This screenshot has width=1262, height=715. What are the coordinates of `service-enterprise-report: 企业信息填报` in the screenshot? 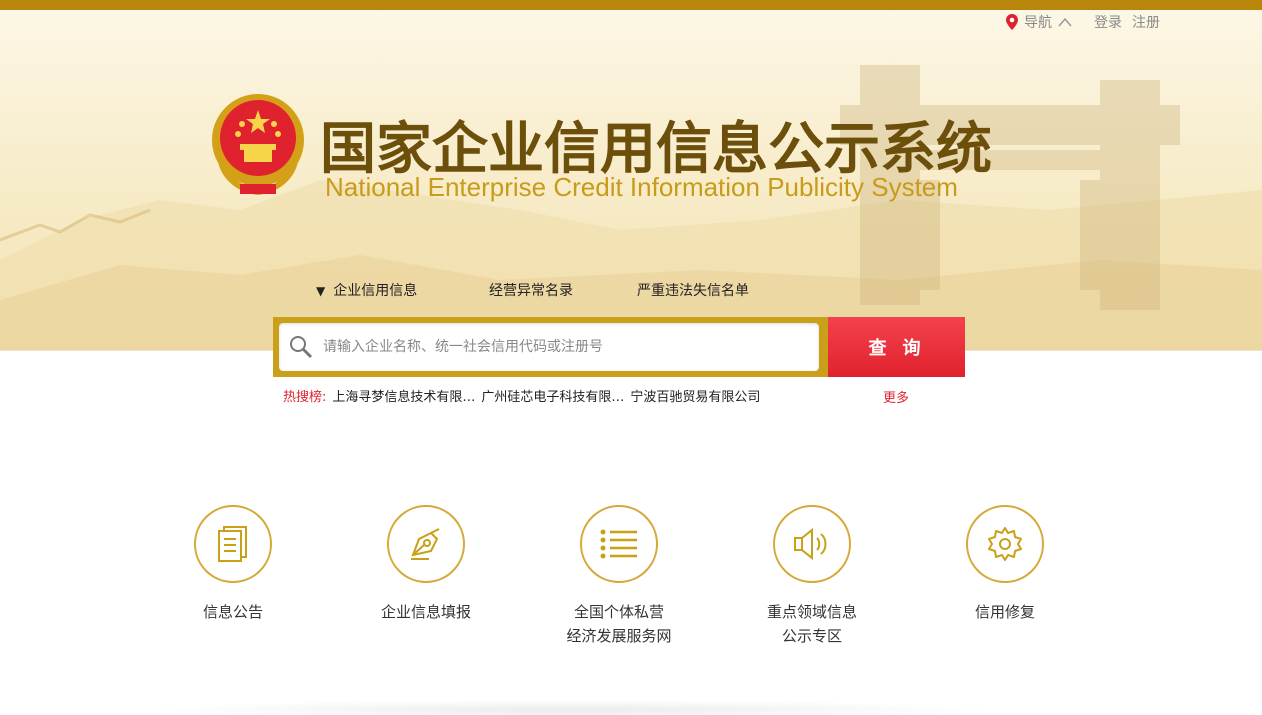 It's located at (426, 564).